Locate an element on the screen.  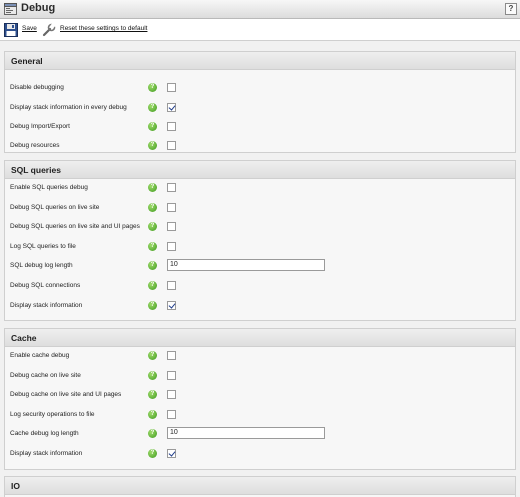
setting-row: Log SQL queries to file ? is located at coordinates (260, 247).